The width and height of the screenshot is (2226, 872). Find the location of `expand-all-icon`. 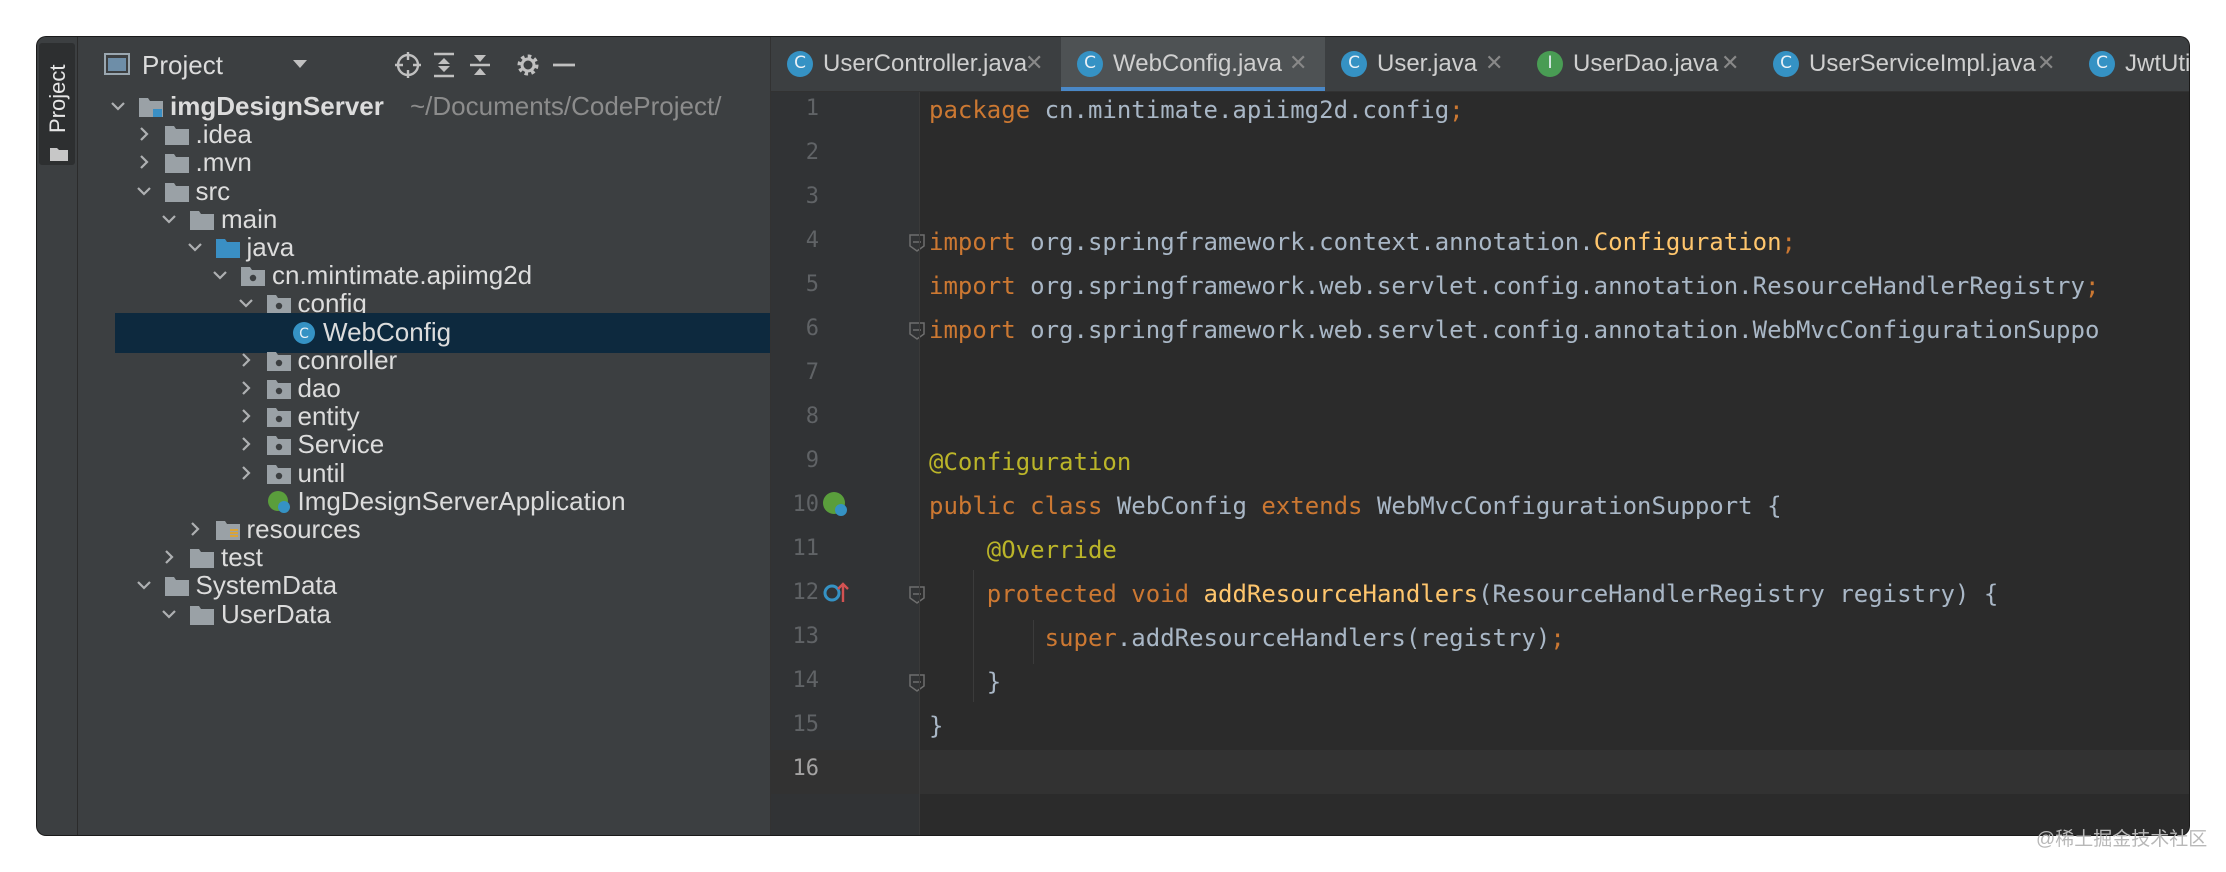

expand-all-icon is located at coordinates (444, 65).